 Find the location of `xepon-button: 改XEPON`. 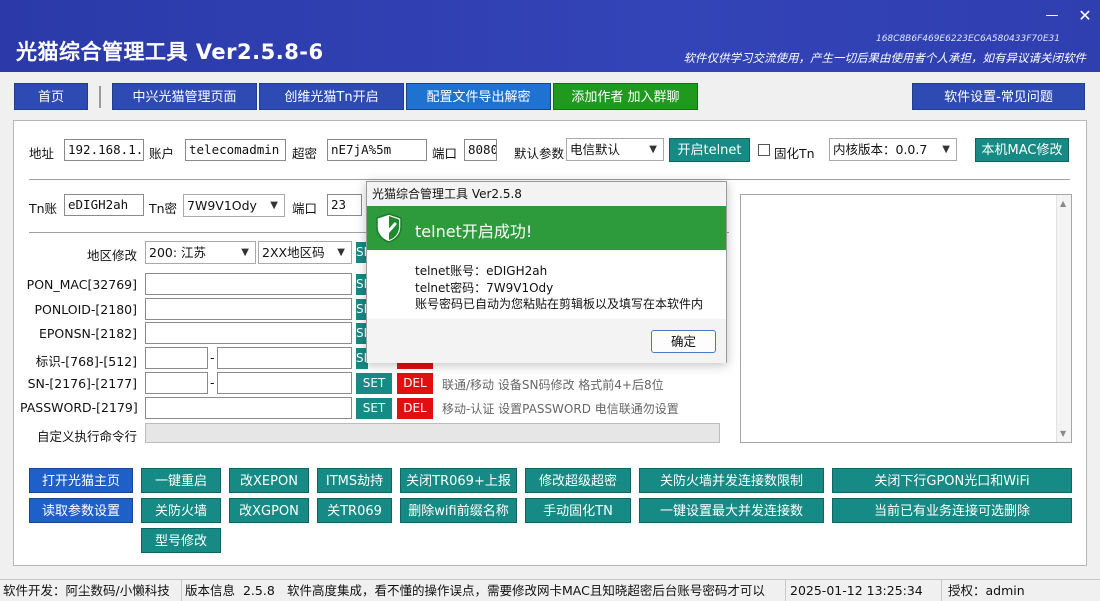

xepon-button: 改XEPON is located at coordinates (269, 480).